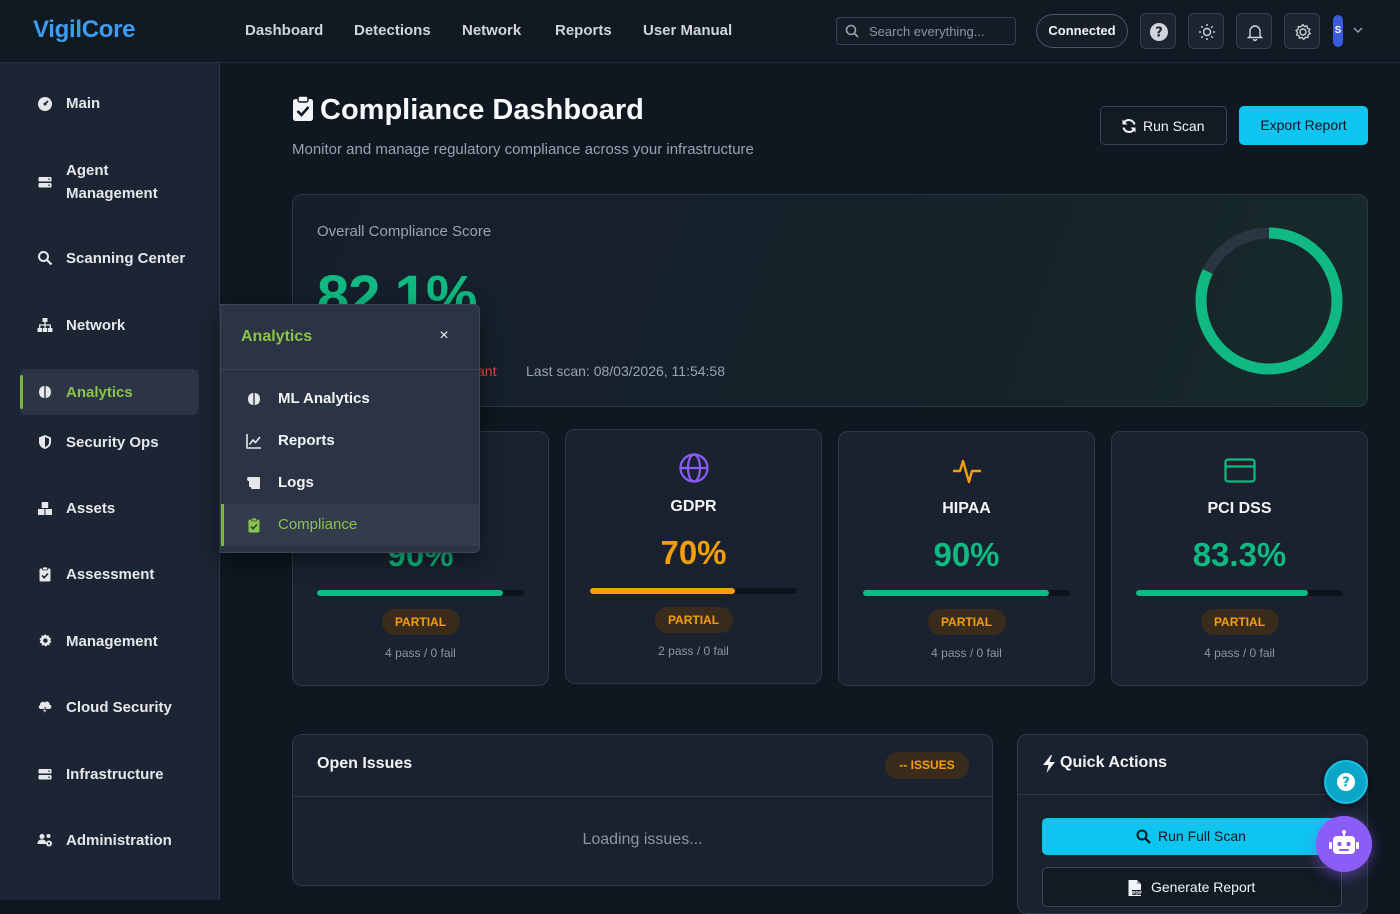 The width and height of the screenshot is (1400, 914). I want to click on refresh-icon, so click(1129, 126).